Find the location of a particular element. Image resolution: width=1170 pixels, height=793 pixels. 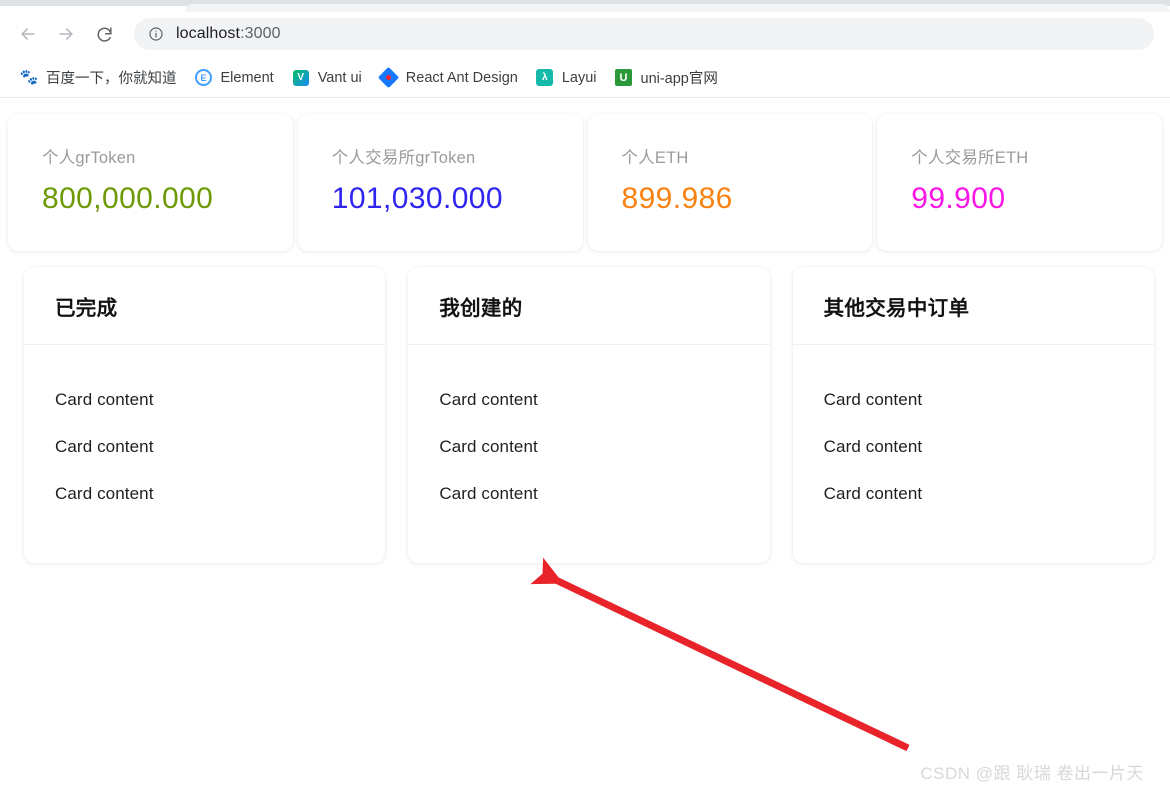

card-header: 其他交易中订单 is located at coordinates (973, 306).